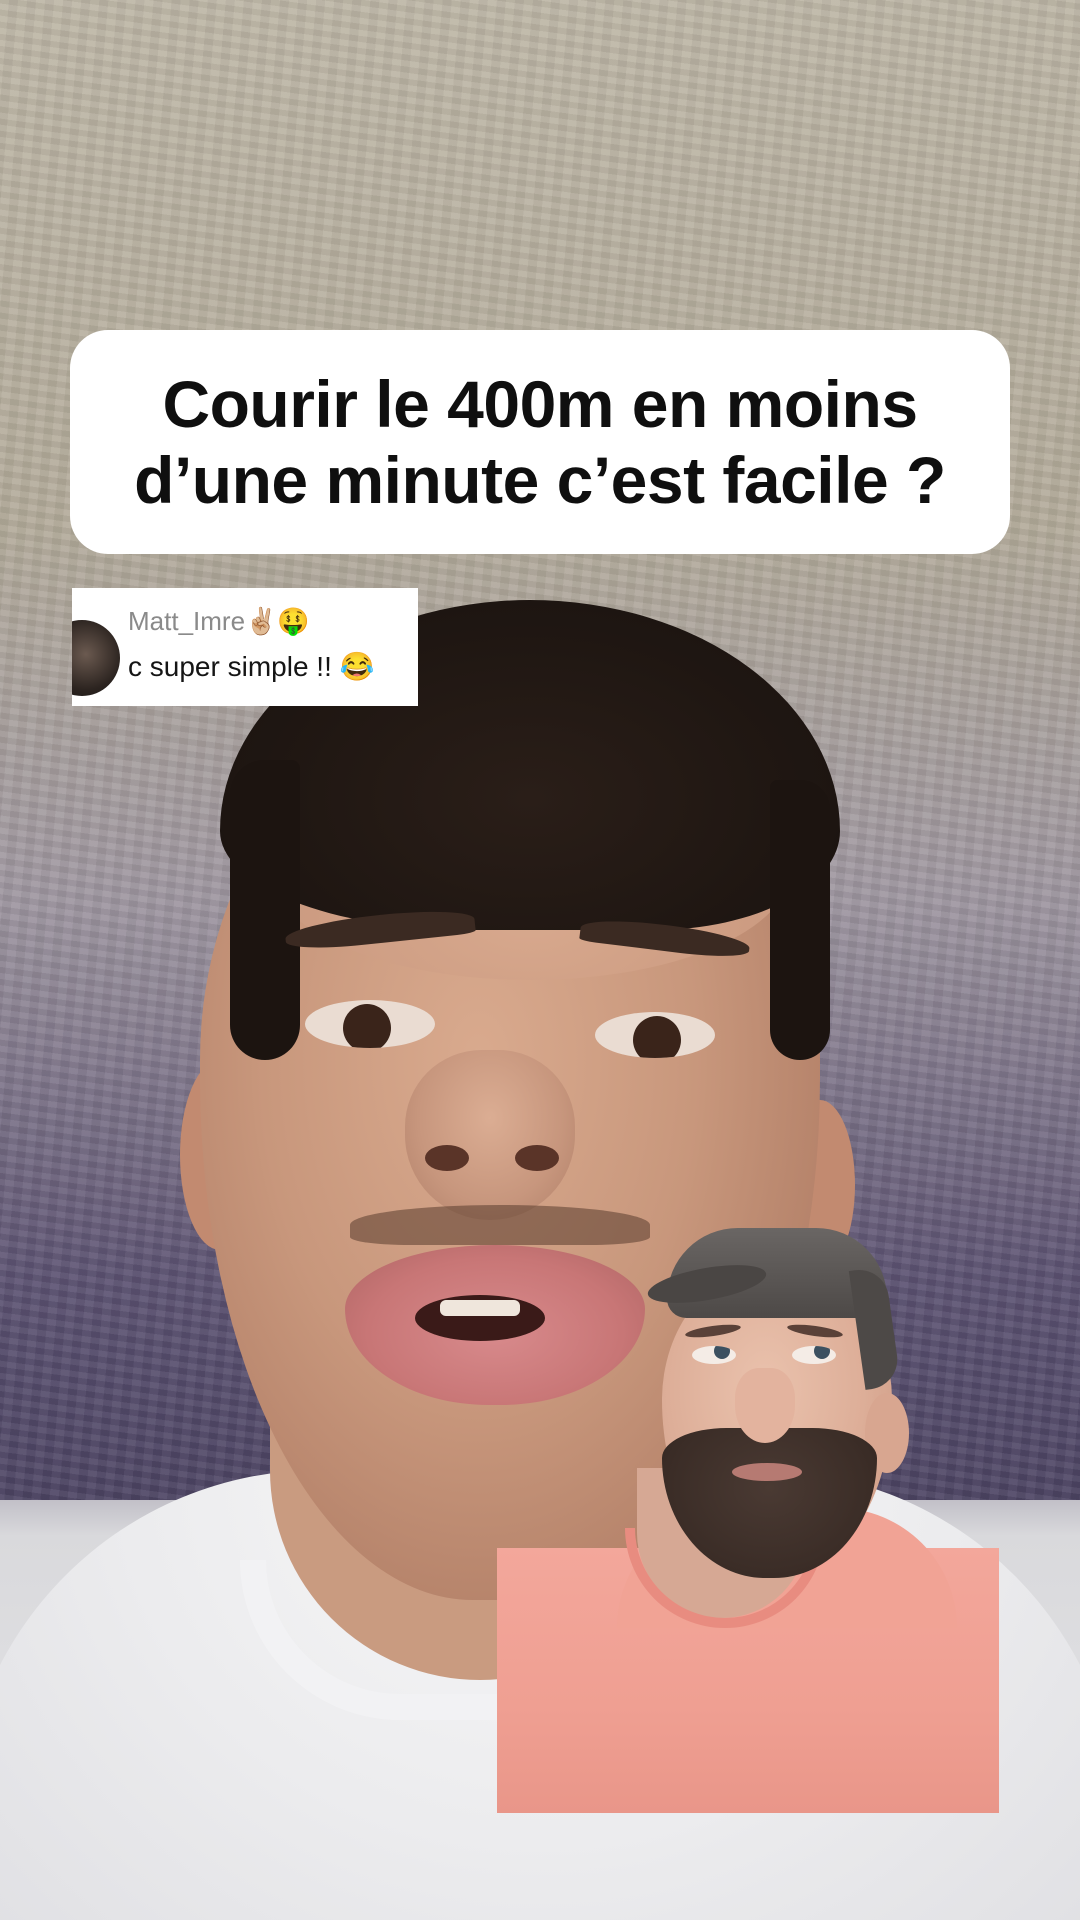 The width and height of the screenshot is (1080, 1920). Describe the element at coordinates (540, 404) in the screenshot. I see `caption-line-1: Courir le 400m en moins` at that location.